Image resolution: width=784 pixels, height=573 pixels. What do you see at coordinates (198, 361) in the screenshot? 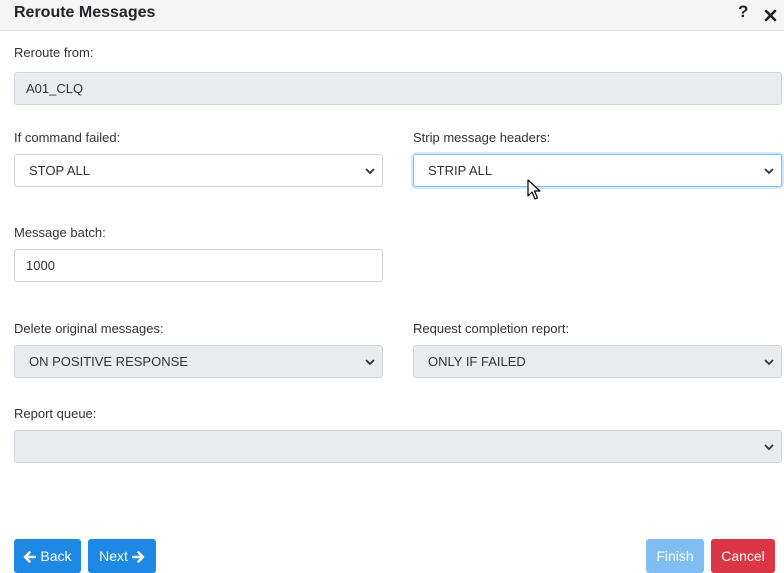
I see `delete-original-messages-select: ON POSITIVE RESPONSE` at bounding box center [198, 361].